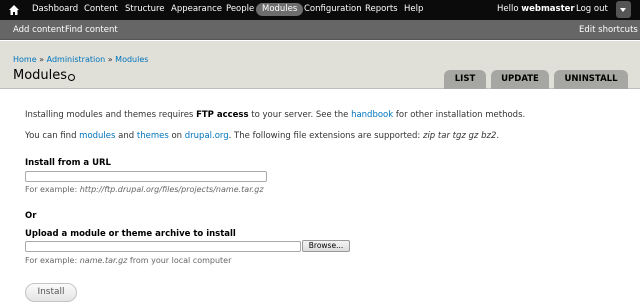  I want to click on breadcrumb: Home » Administration » Modules, so click(80, 59).